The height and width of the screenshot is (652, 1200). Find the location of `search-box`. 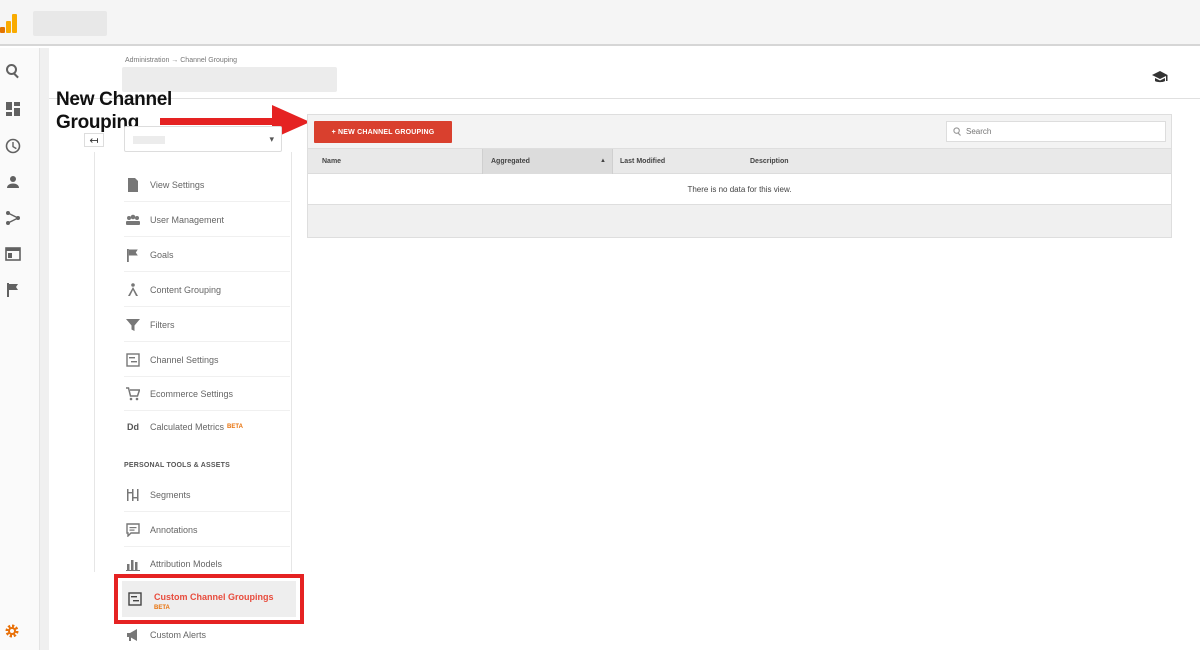

search-box is located at coordinates (1056, 131).